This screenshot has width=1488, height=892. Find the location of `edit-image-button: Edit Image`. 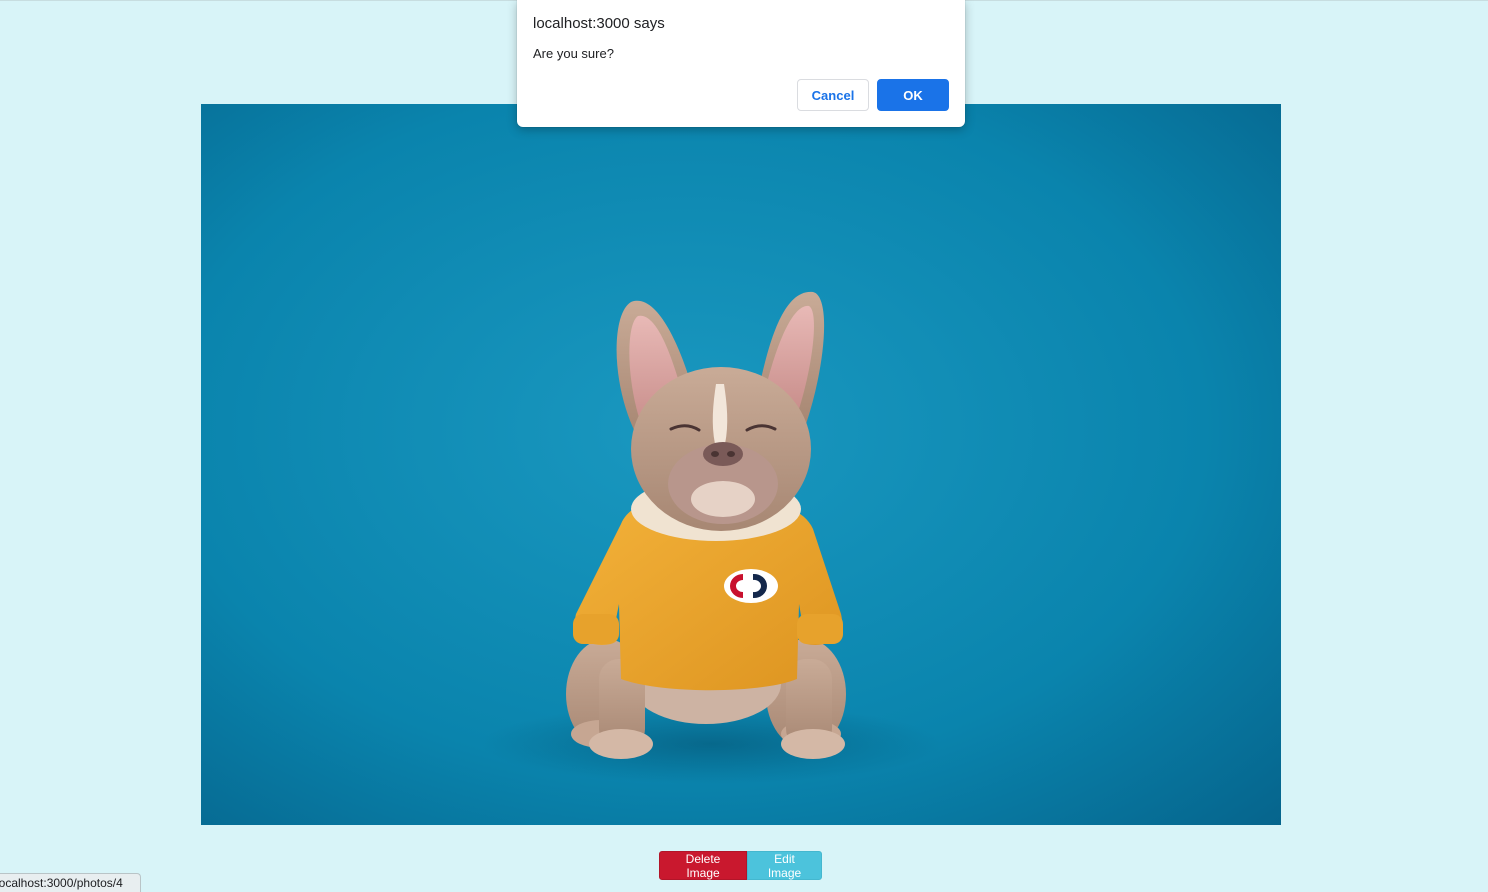

edit-image-button: Edit Image is located at coordinates (784, 865).